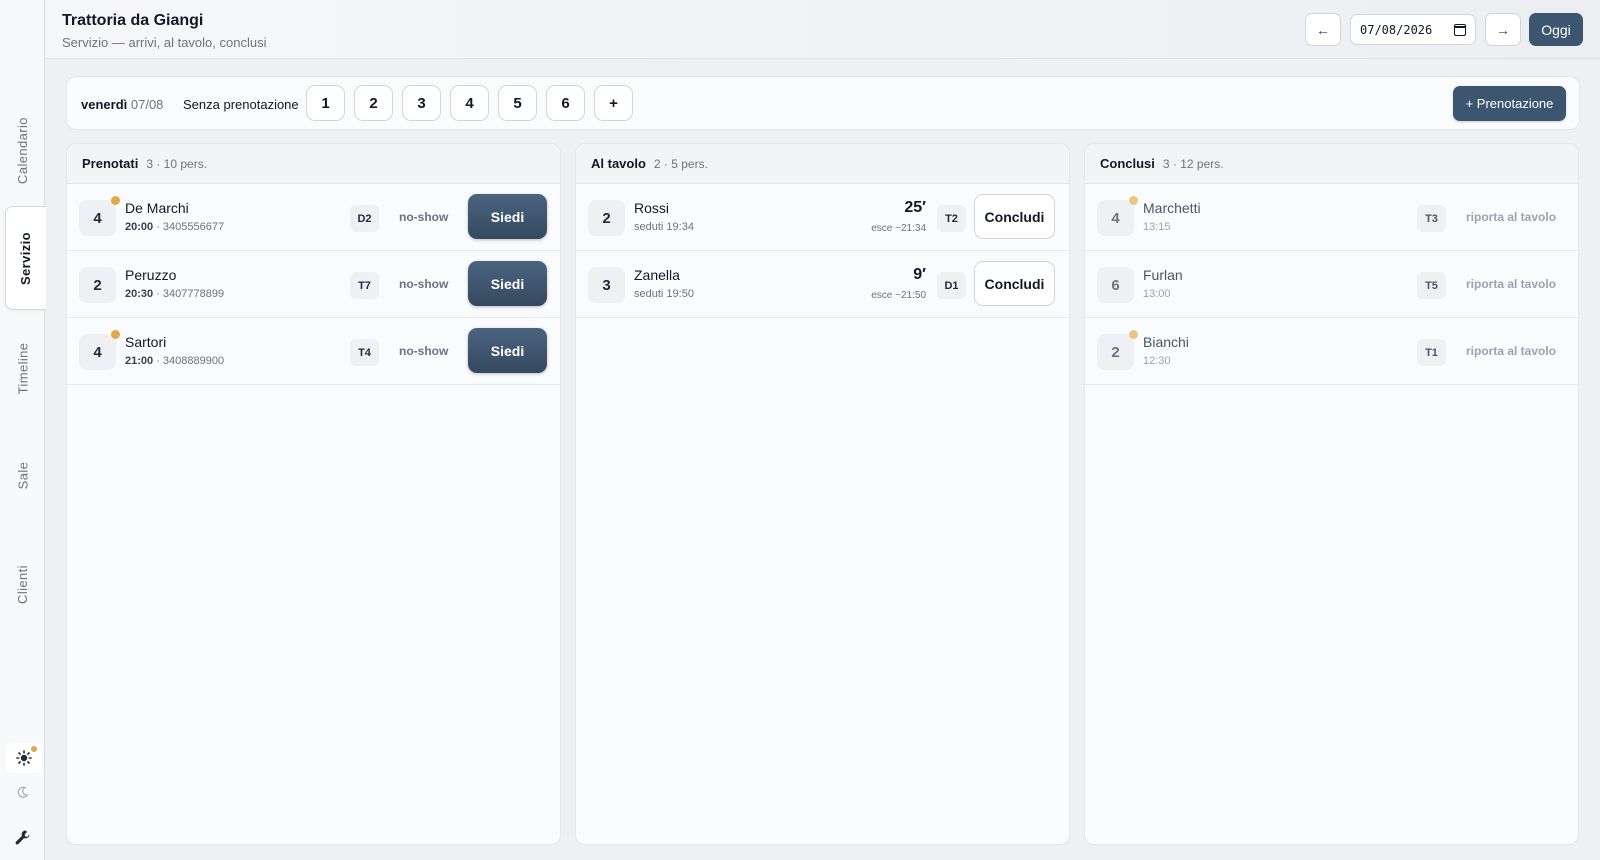 This screenshot has height=860, width=1600. I want to click on table-badge: T1, so click(1431, 352).